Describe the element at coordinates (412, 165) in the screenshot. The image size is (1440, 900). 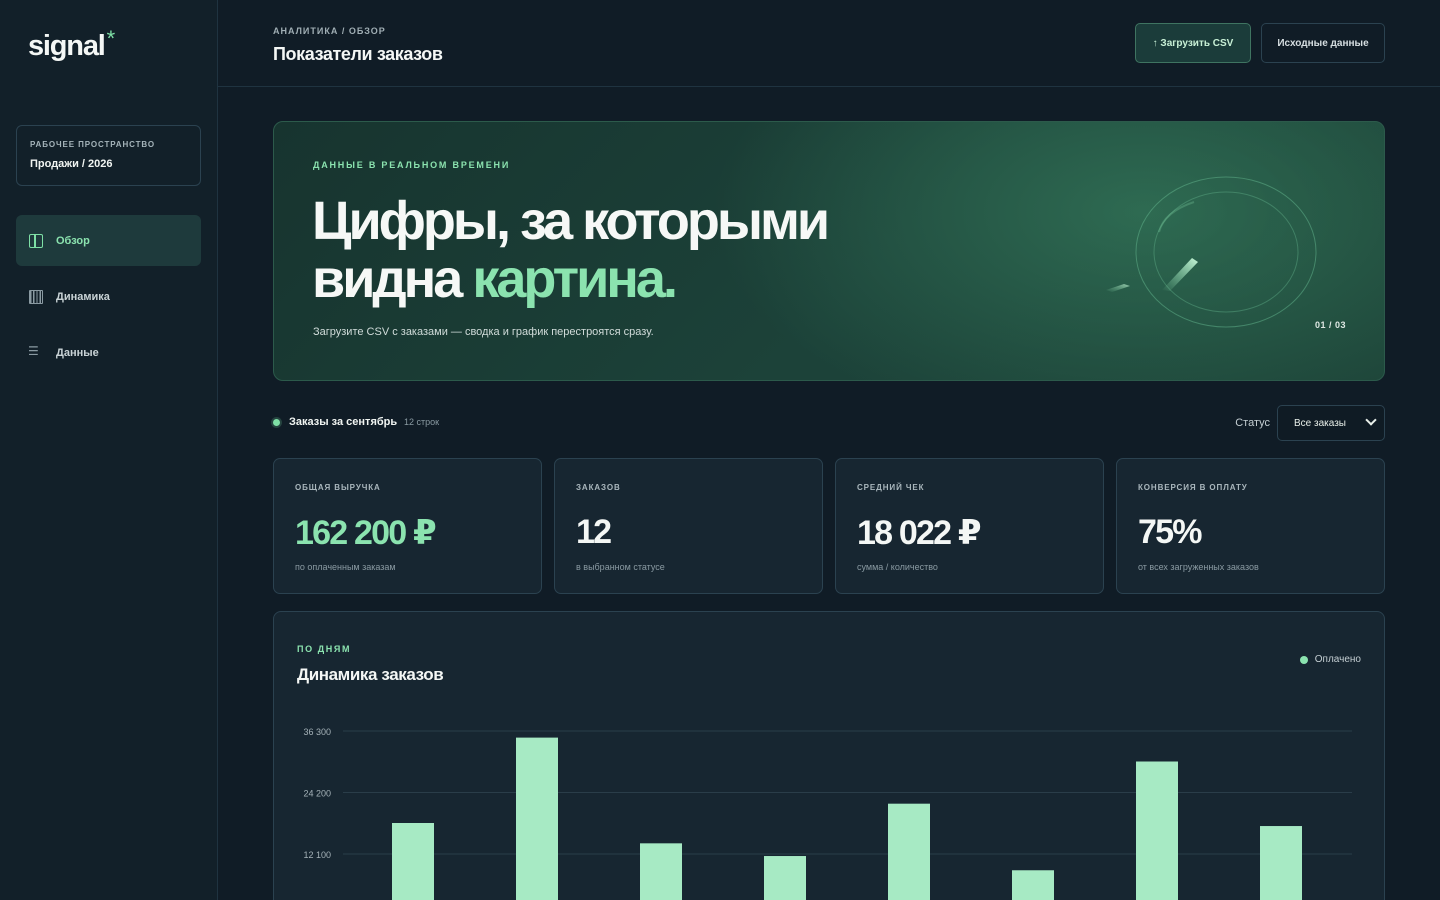
I see `hero-eyebrow: Данные в реальном времени` at that location.